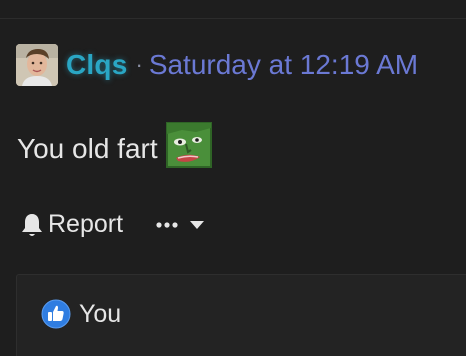 The image size is (466, 356). I want to click on green-face-emoji-icon, so click(188, 145).